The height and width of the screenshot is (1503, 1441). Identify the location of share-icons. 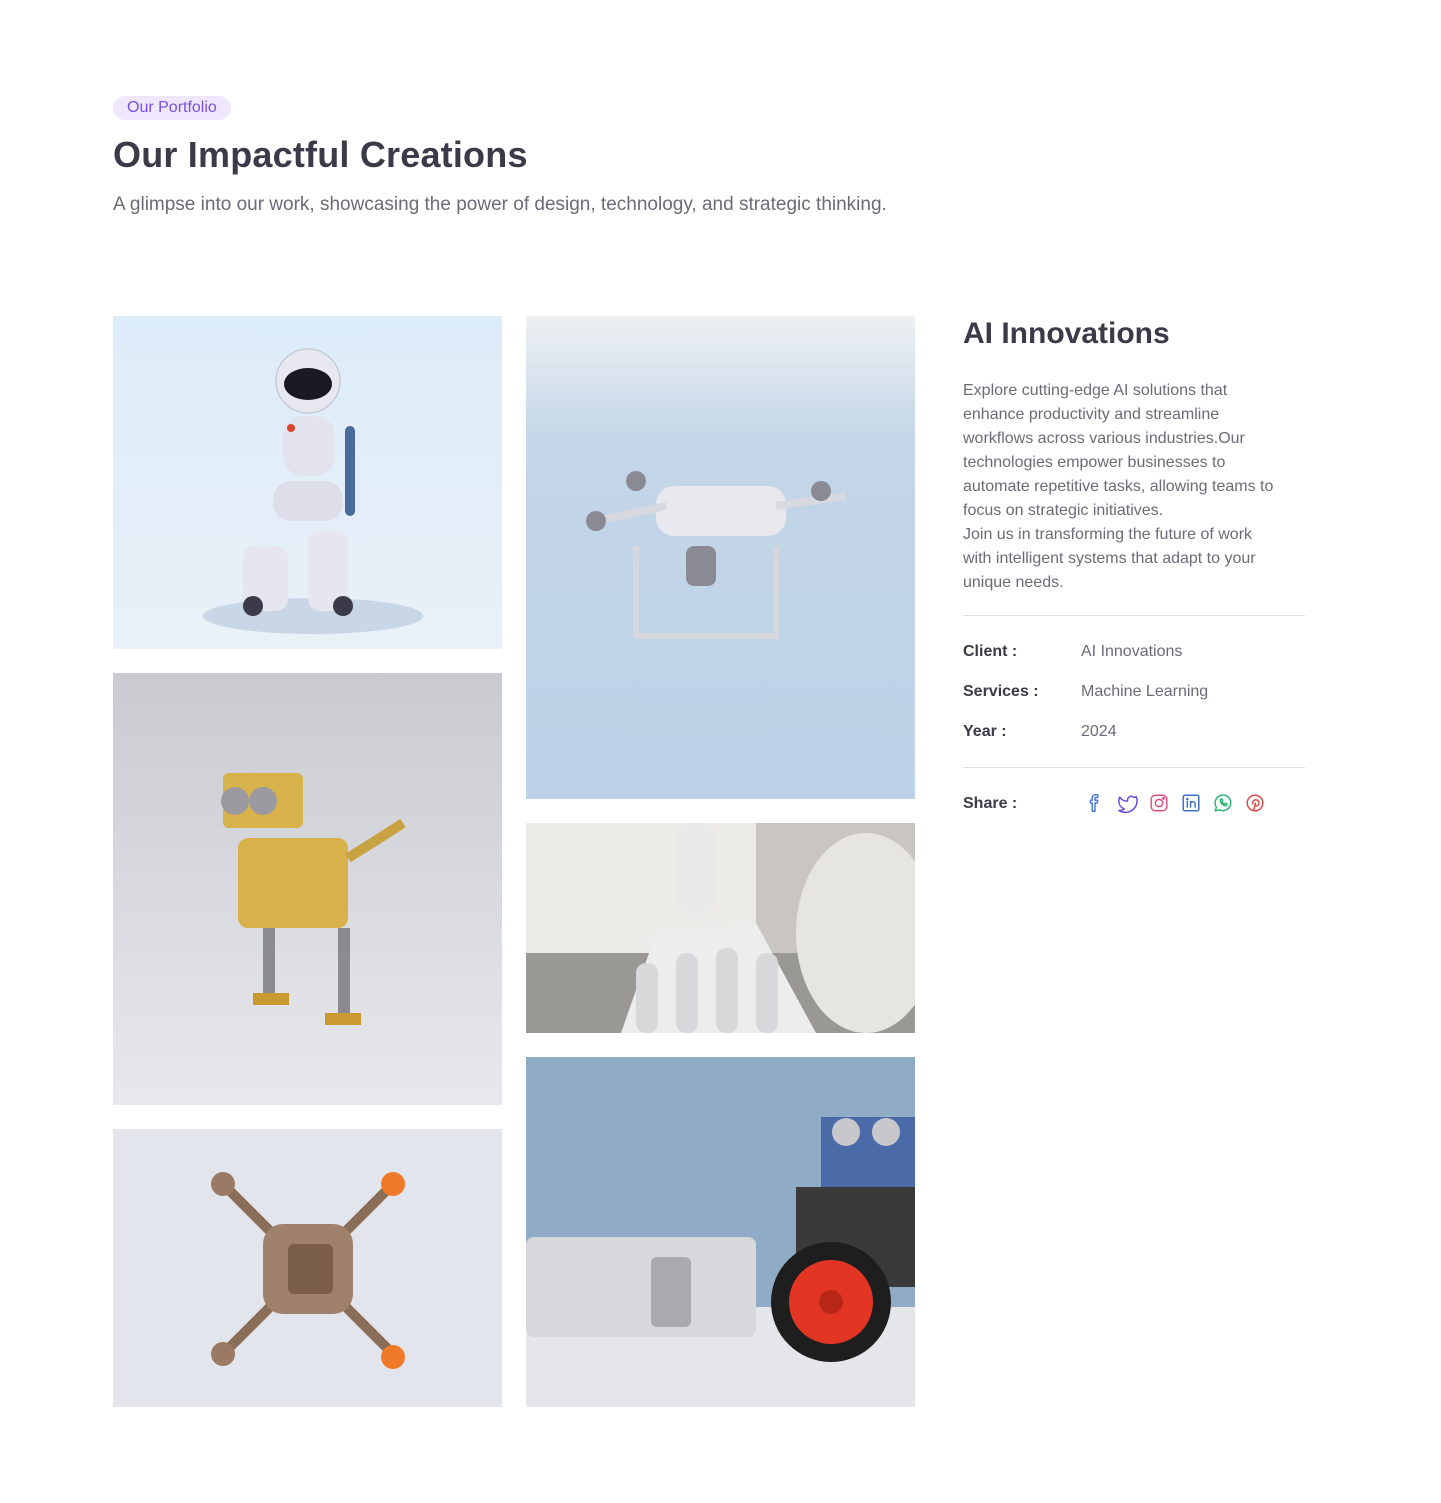
(1175, 803).